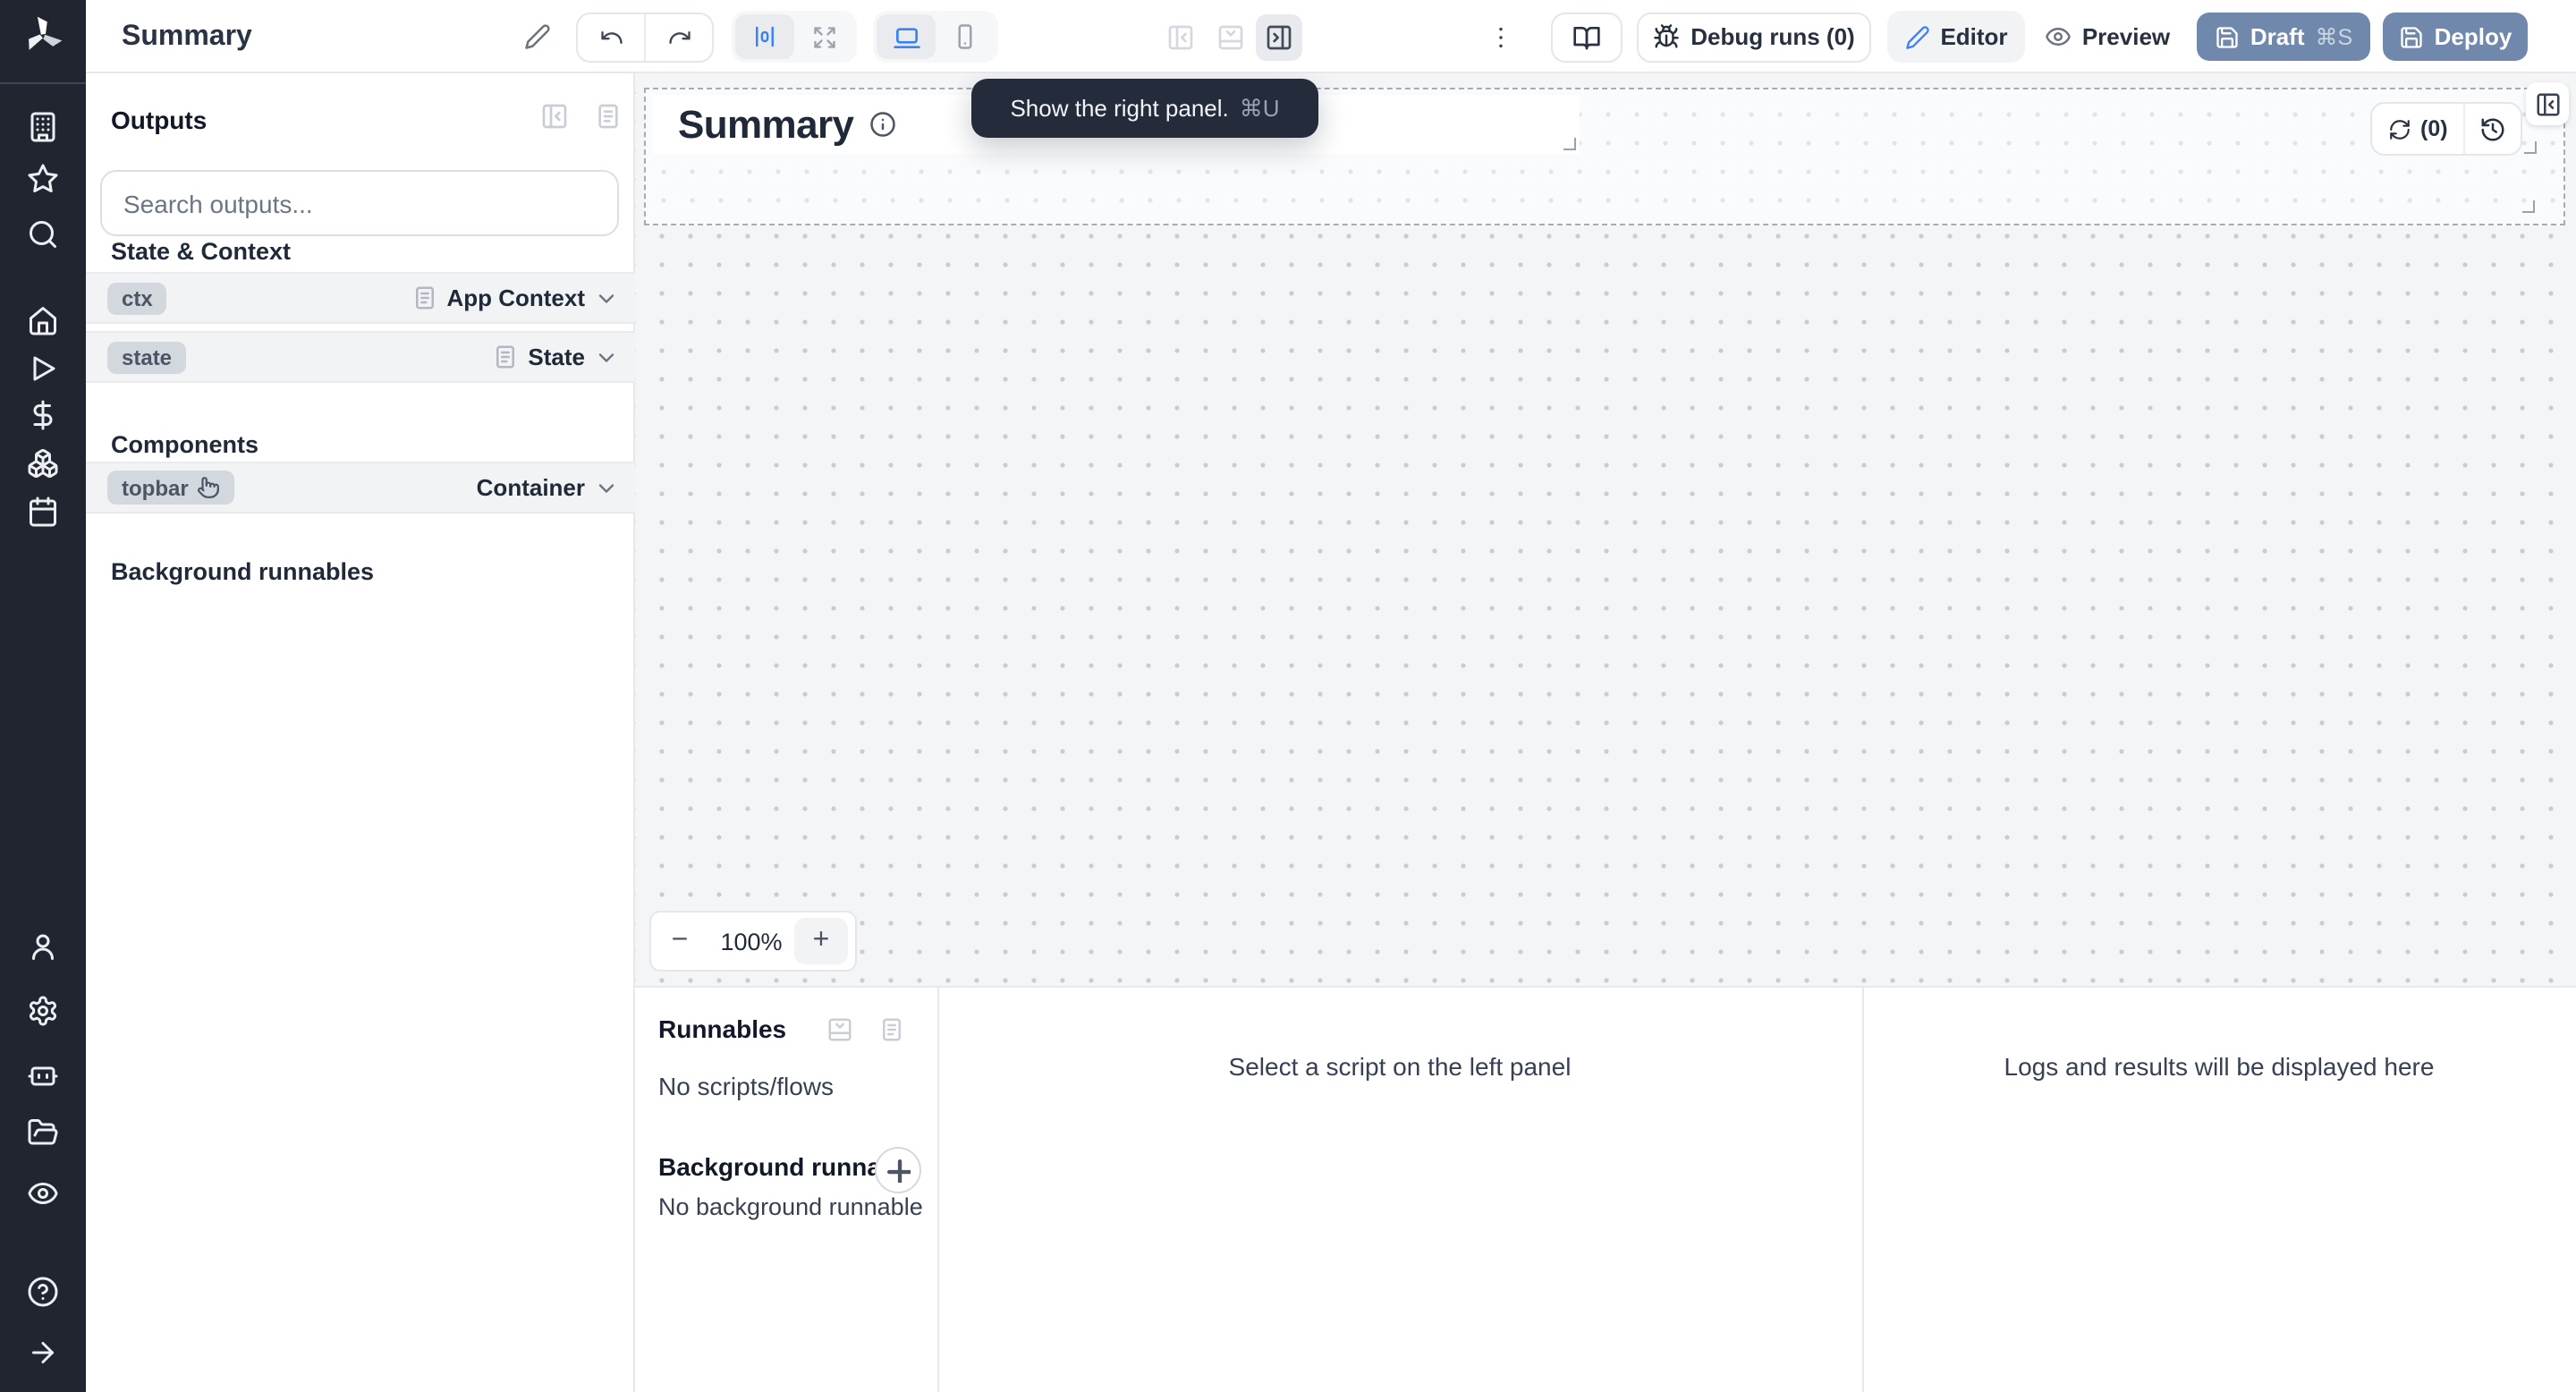 Image resolution: width=2576 pixels, height=1392 pixels. Describe the element at coordinates (43, 512) in the screenshot. I see `calendar-icon` at that location.